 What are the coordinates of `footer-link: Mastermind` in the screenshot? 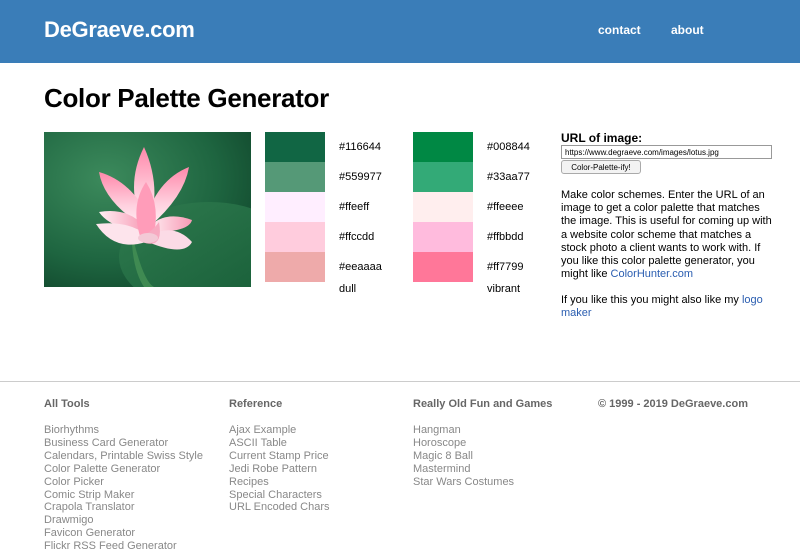 It's located at (463, 469).